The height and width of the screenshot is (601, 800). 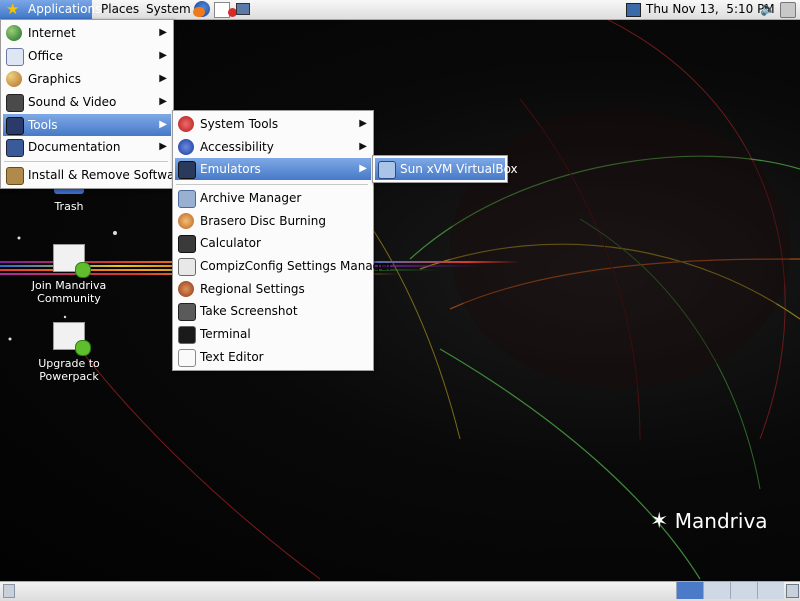 I want to click on menu-item-archive-manager: Archive Manager, so click(x=273, y=198).